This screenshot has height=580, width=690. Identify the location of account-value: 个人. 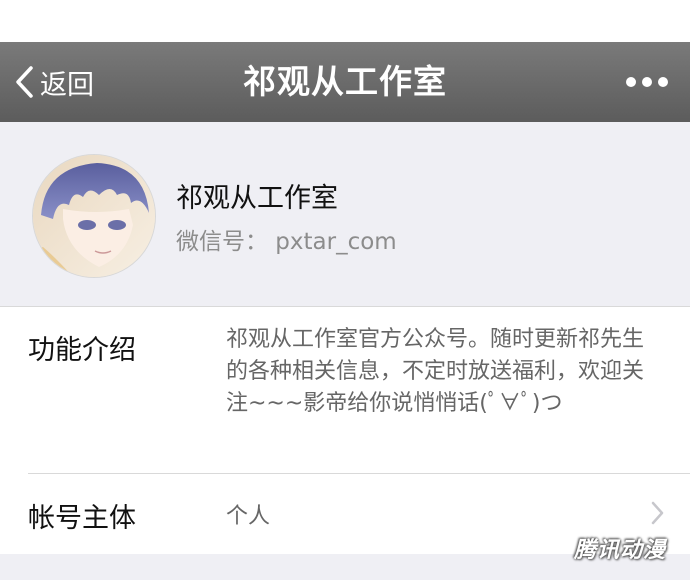
(248, 516).